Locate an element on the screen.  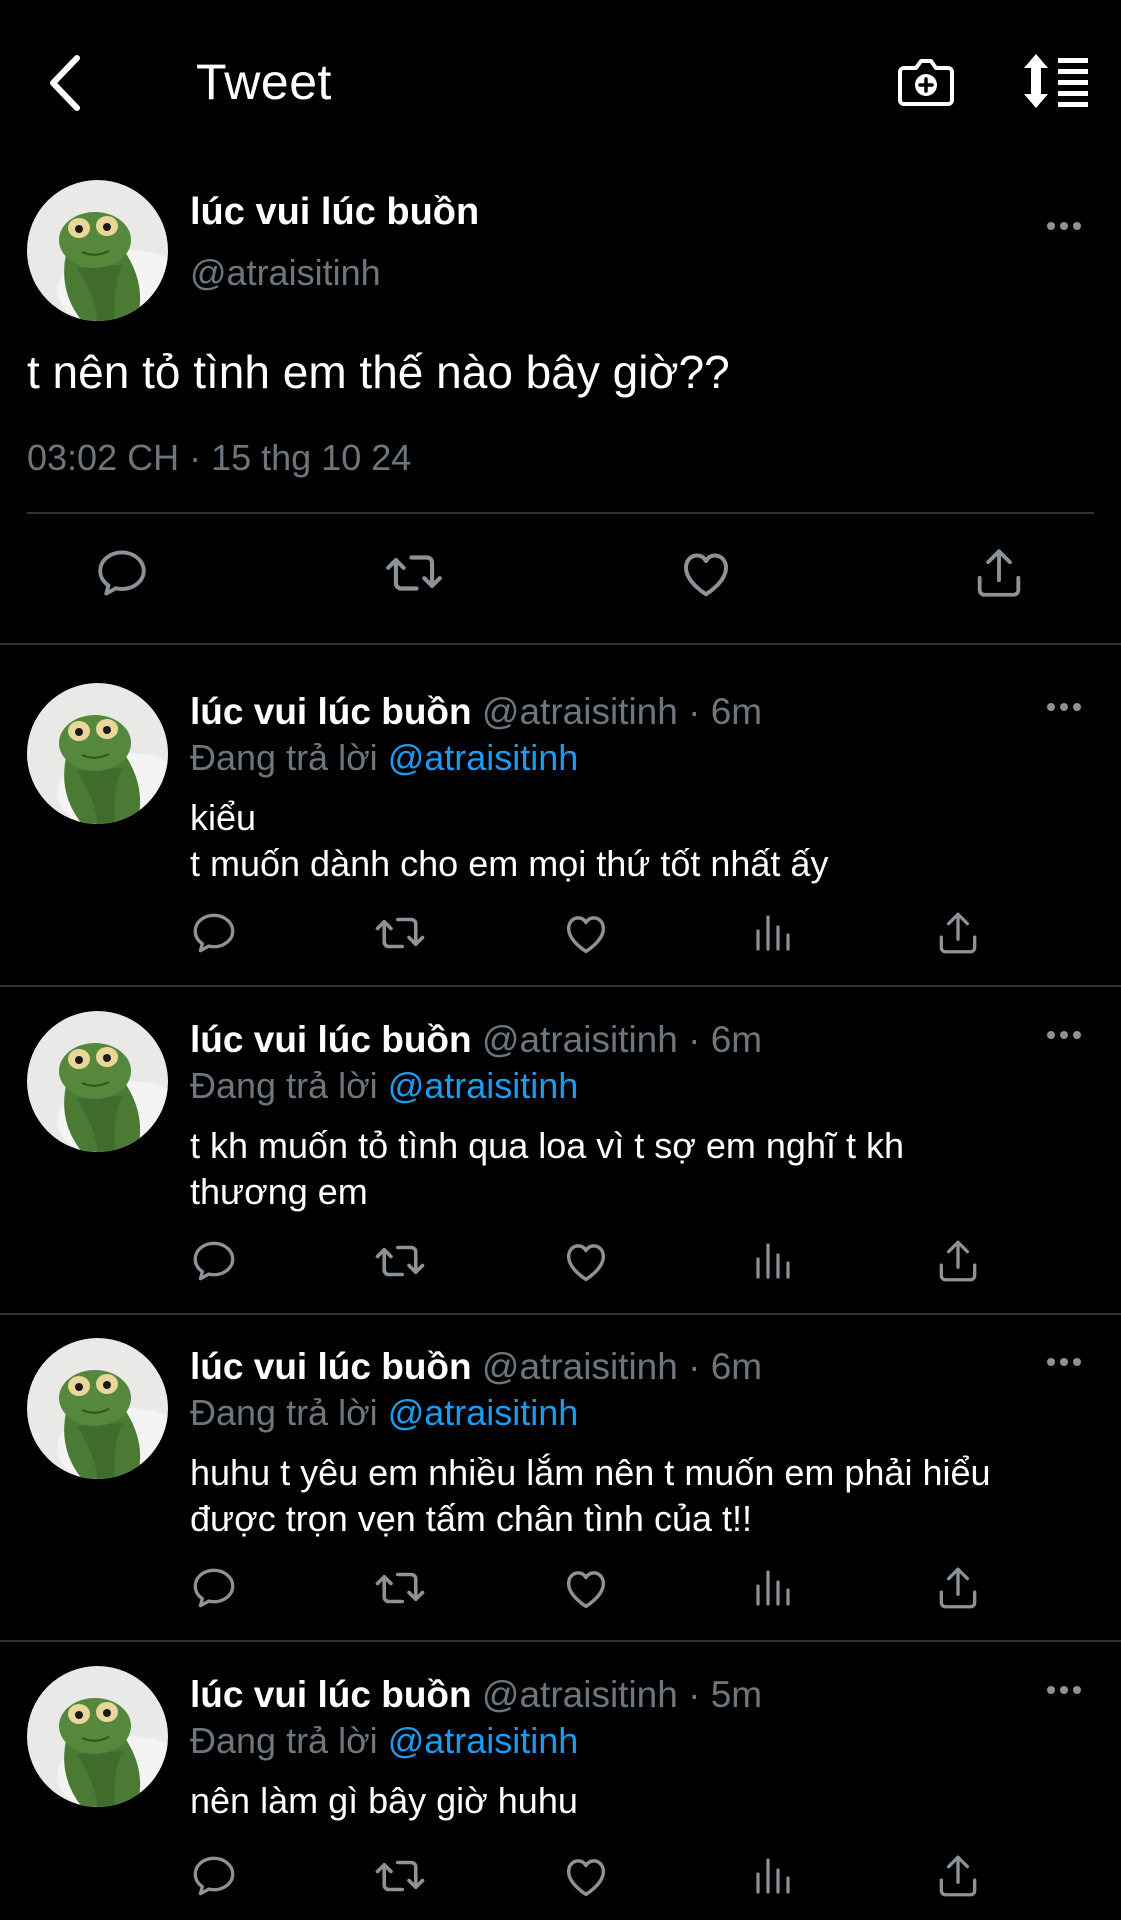
author-handle: @atraisitinh is located at coordinates (285, 273).